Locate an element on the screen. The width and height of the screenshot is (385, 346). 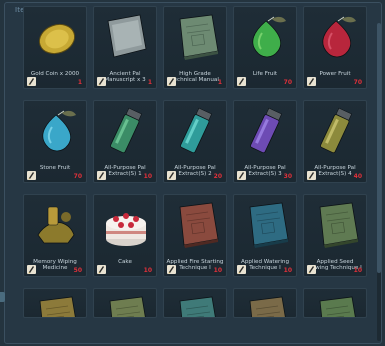
fruit-green-icon is located at coordinates (266, 37).